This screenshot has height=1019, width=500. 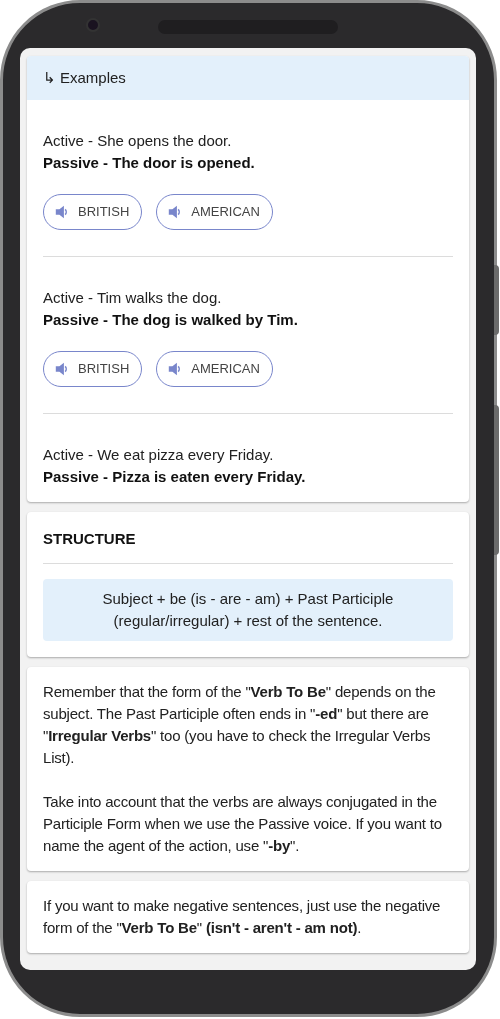 What do you see at coordinates (93, 77) in the screenshot?
I see `card-title: Examples` at bounding box center [93, 77].